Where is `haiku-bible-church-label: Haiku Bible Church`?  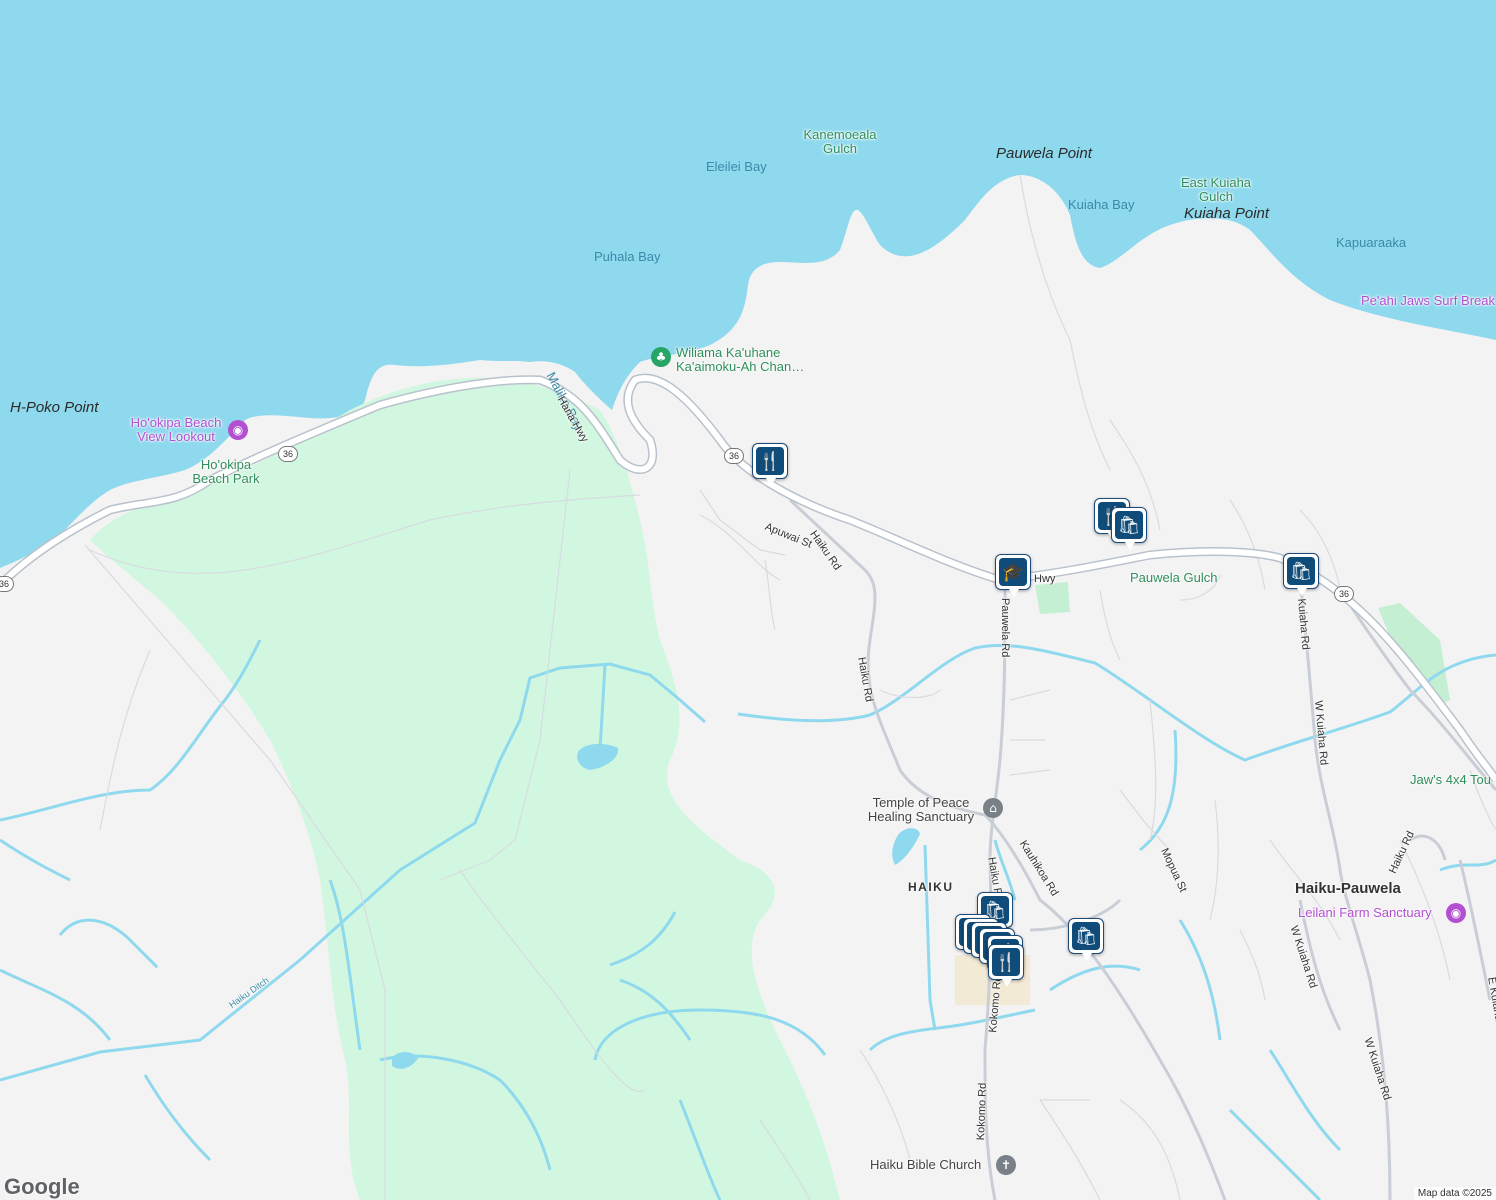
haiku-bible-church-label: Haiku Bible Church is located at coordinates (925, 1165).